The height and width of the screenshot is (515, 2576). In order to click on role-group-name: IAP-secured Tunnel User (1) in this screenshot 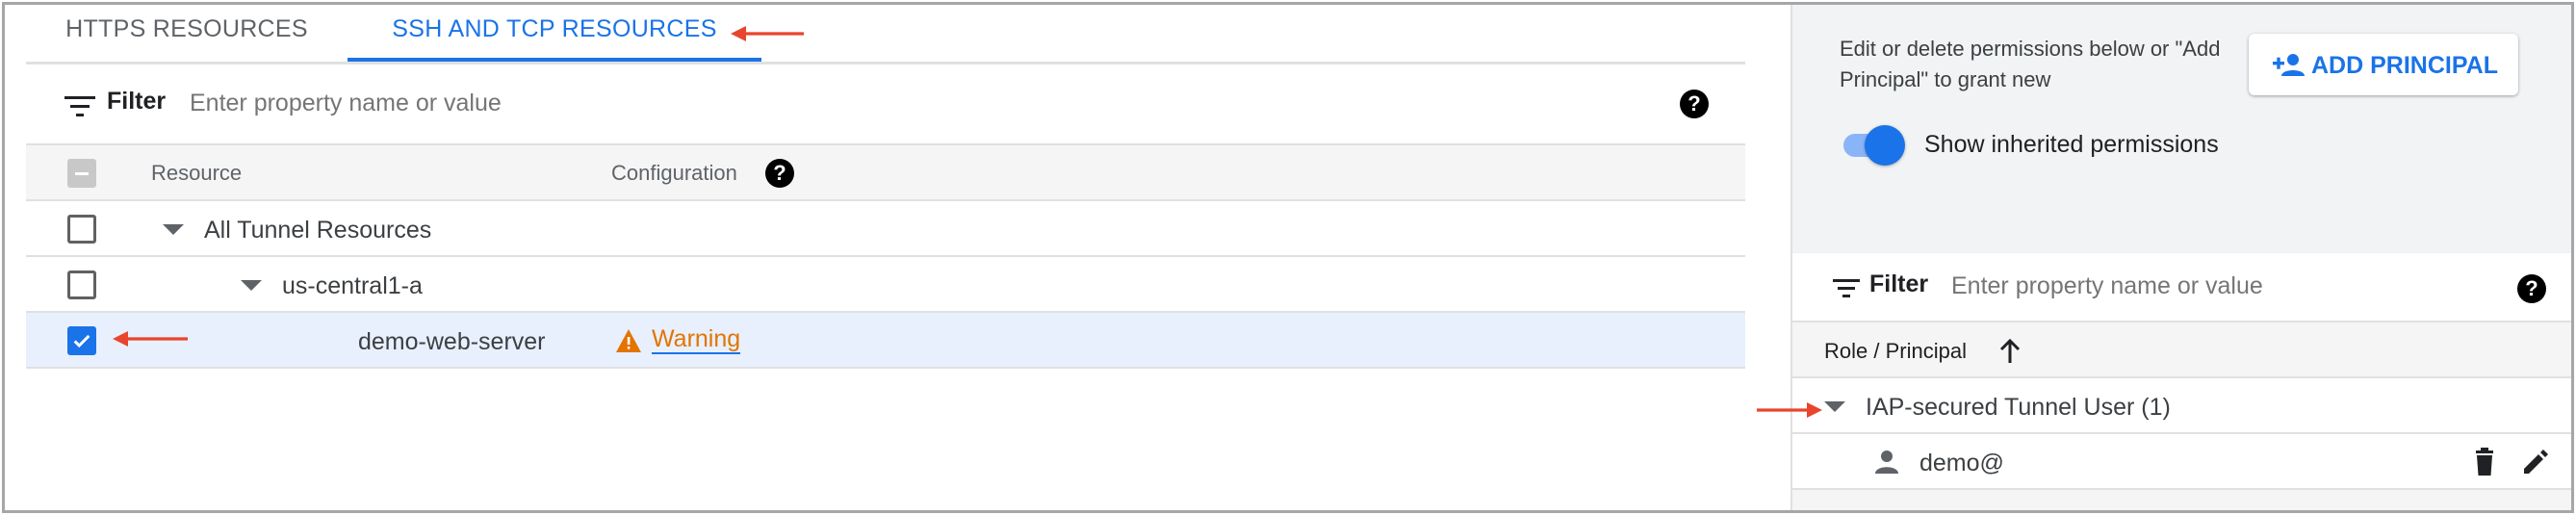, I will do `click(2019, 407)`.